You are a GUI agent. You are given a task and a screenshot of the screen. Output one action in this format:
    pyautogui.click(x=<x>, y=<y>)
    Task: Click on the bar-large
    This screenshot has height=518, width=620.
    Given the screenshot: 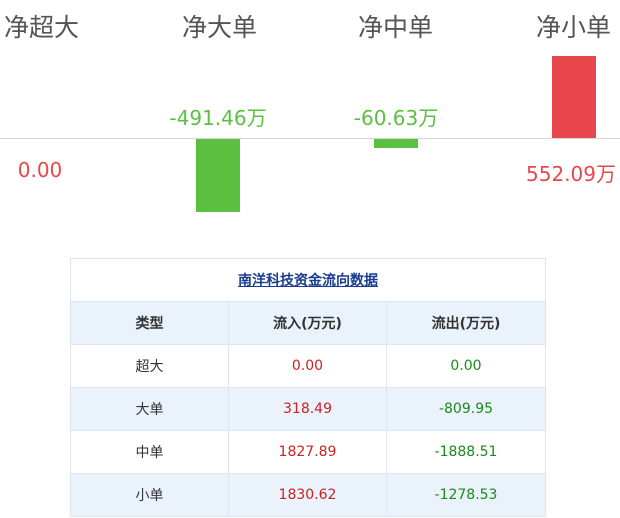 What is the action you would take?
    pyautogui.click(x=218, y=175)
    